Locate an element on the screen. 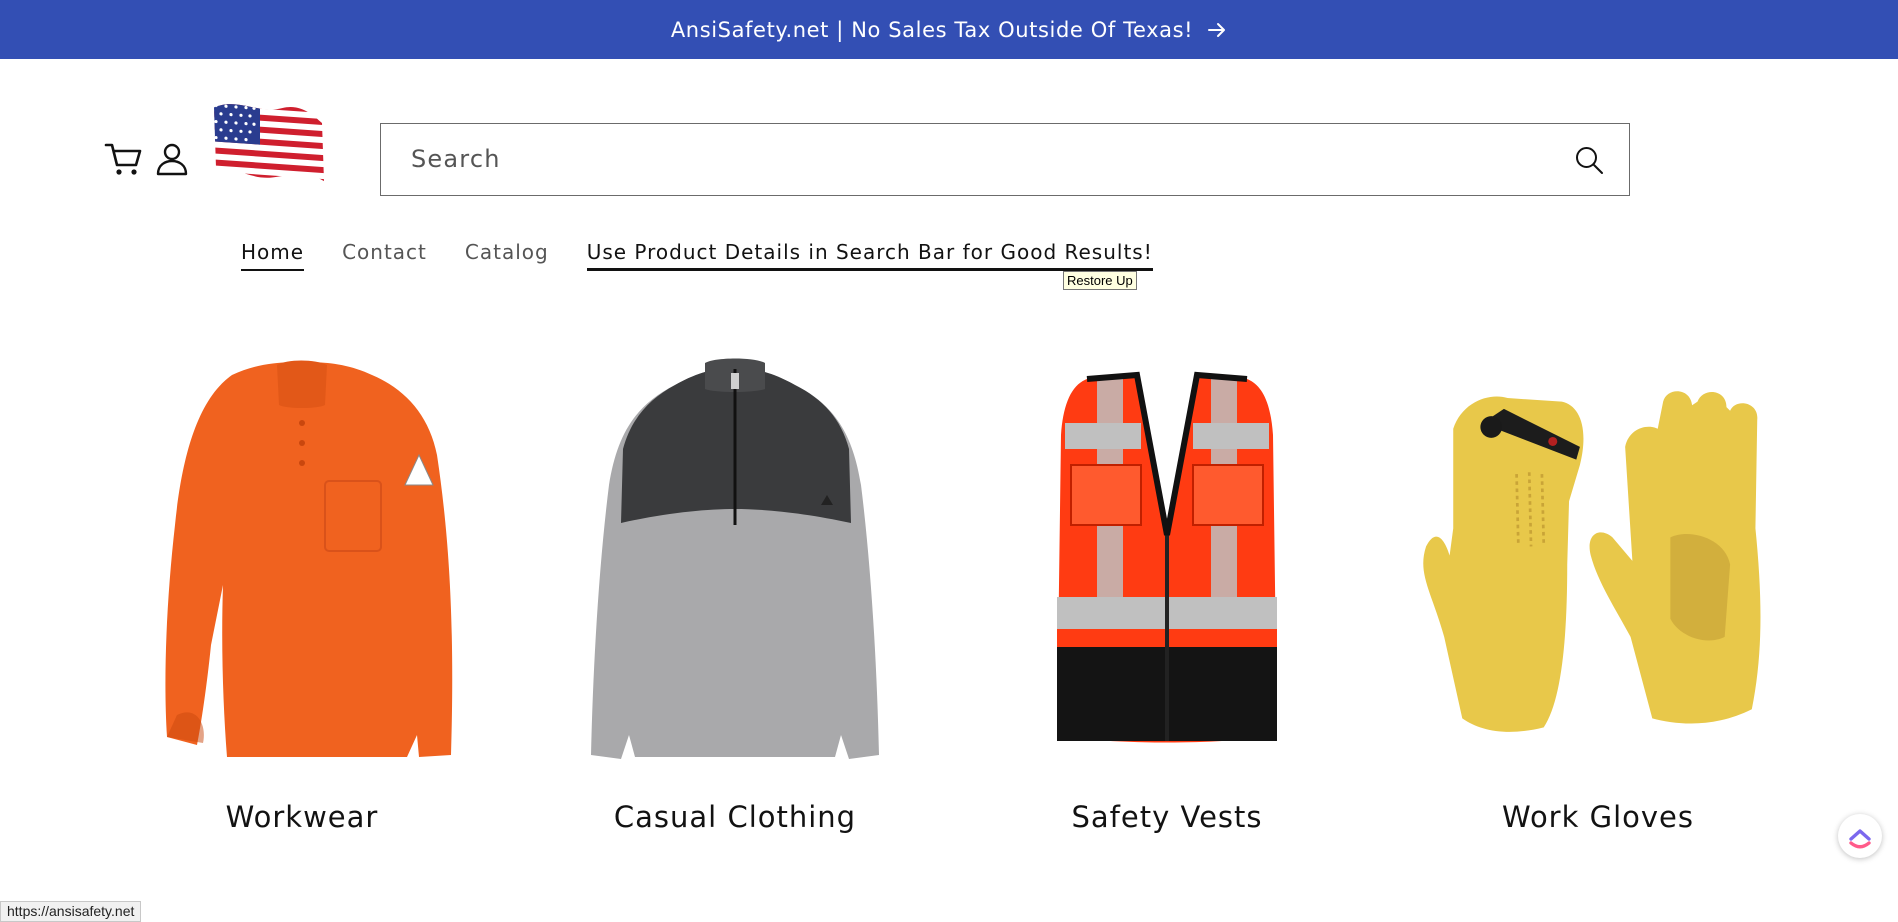 The width and height of the screenshot is (1898, 922). search-bar is located at coordinates (1005, 159).